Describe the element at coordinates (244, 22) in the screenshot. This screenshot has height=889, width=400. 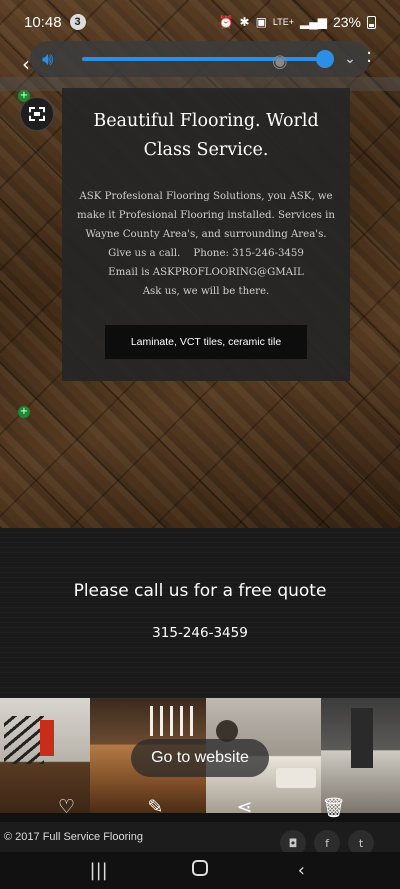
I see `bluetooth-icon: ✱` at that location.